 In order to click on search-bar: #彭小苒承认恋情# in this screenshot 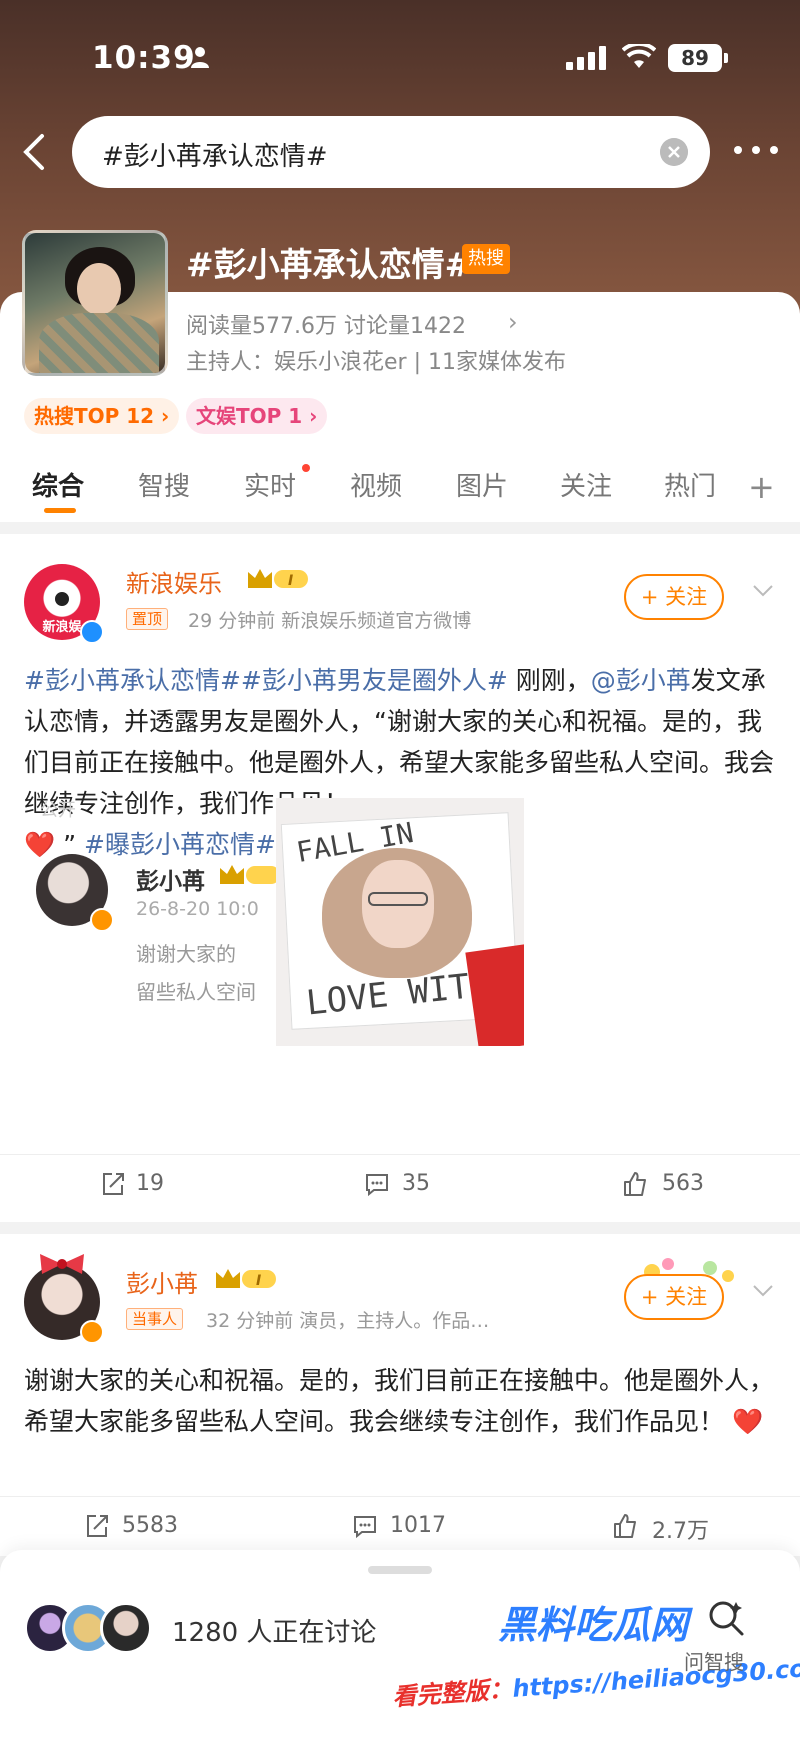, I will do `click(391, 152)`.